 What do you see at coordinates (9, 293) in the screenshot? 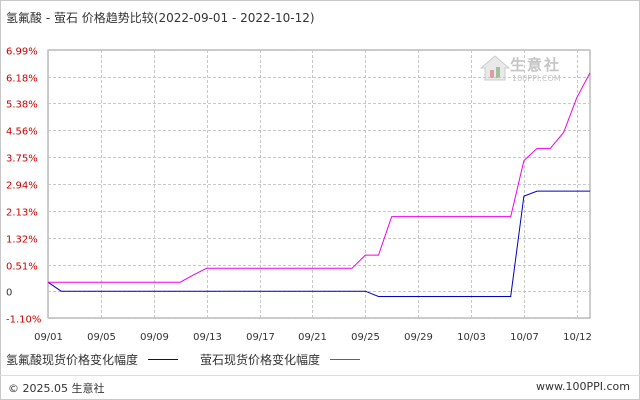
I see `y-tick-label: 0` at bounding box center [9, 293].